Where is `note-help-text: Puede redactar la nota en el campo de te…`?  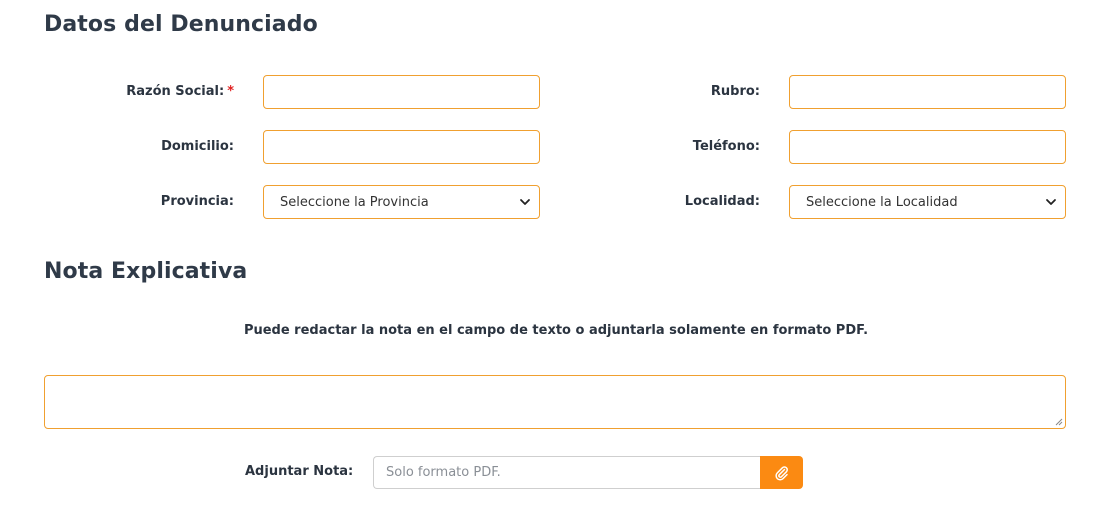
note-help-text: Puede redactar la nota en el campo de te… is located at coordinates (556, 330).